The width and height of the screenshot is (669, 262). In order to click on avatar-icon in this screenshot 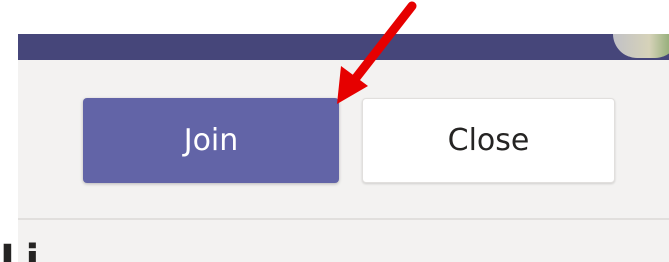, I will do `click(641, 46)`.